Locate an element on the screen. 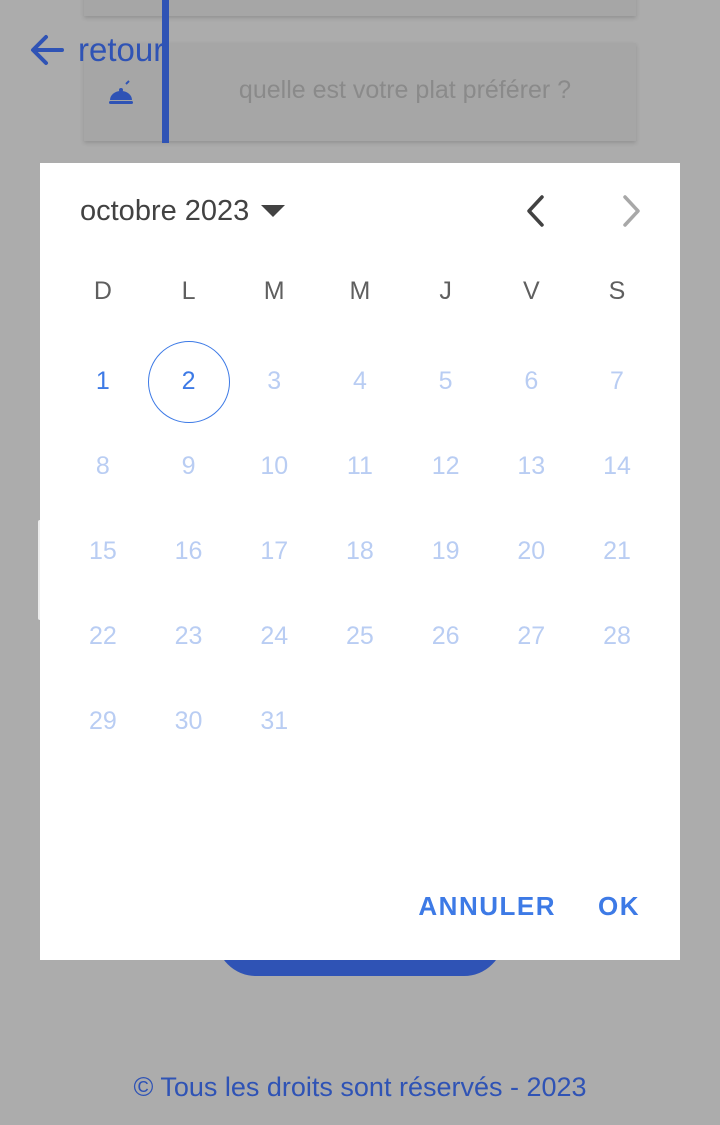 The image size is (720, 1125). day-cell: 8 is located at coordinates (102, 466).